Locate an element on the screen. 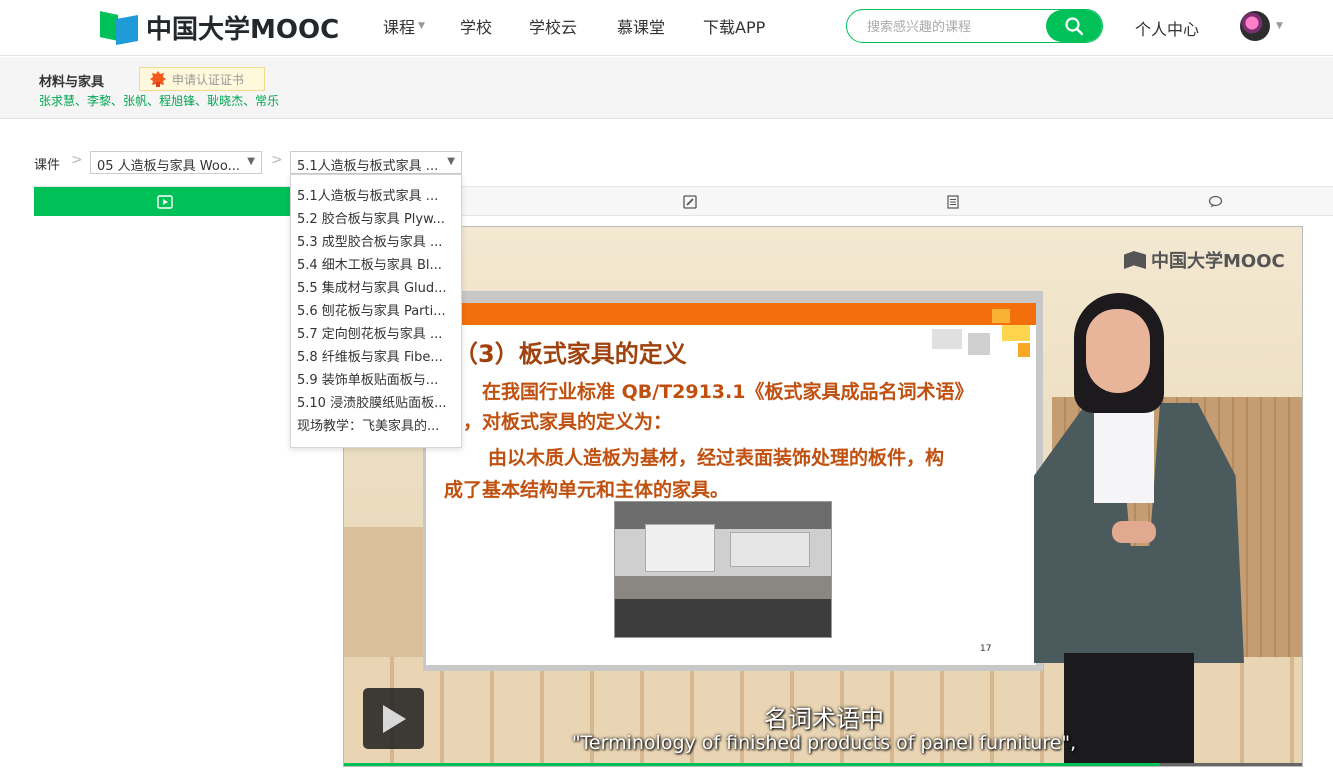 The width and height of the screenshot is (1333, 774). content-tabs is located at coordinates (683, 201).